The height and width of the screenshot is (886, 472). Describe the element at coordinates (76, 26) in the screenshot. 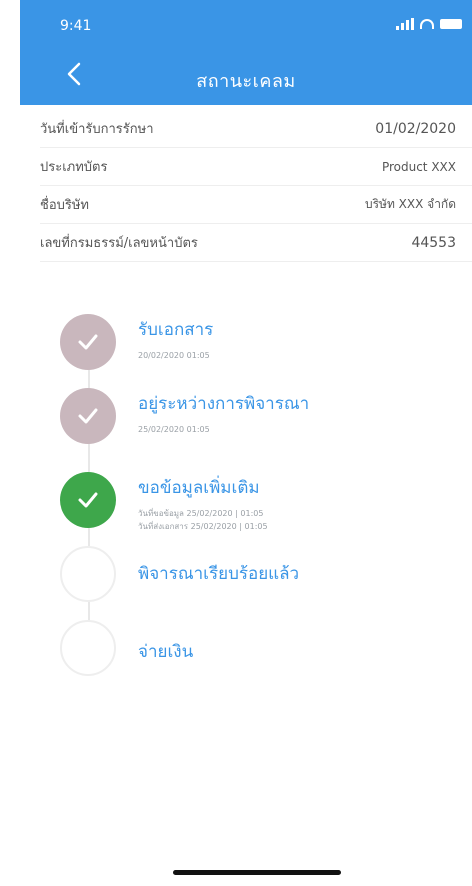

I see `status-time: 9:41` at that location.